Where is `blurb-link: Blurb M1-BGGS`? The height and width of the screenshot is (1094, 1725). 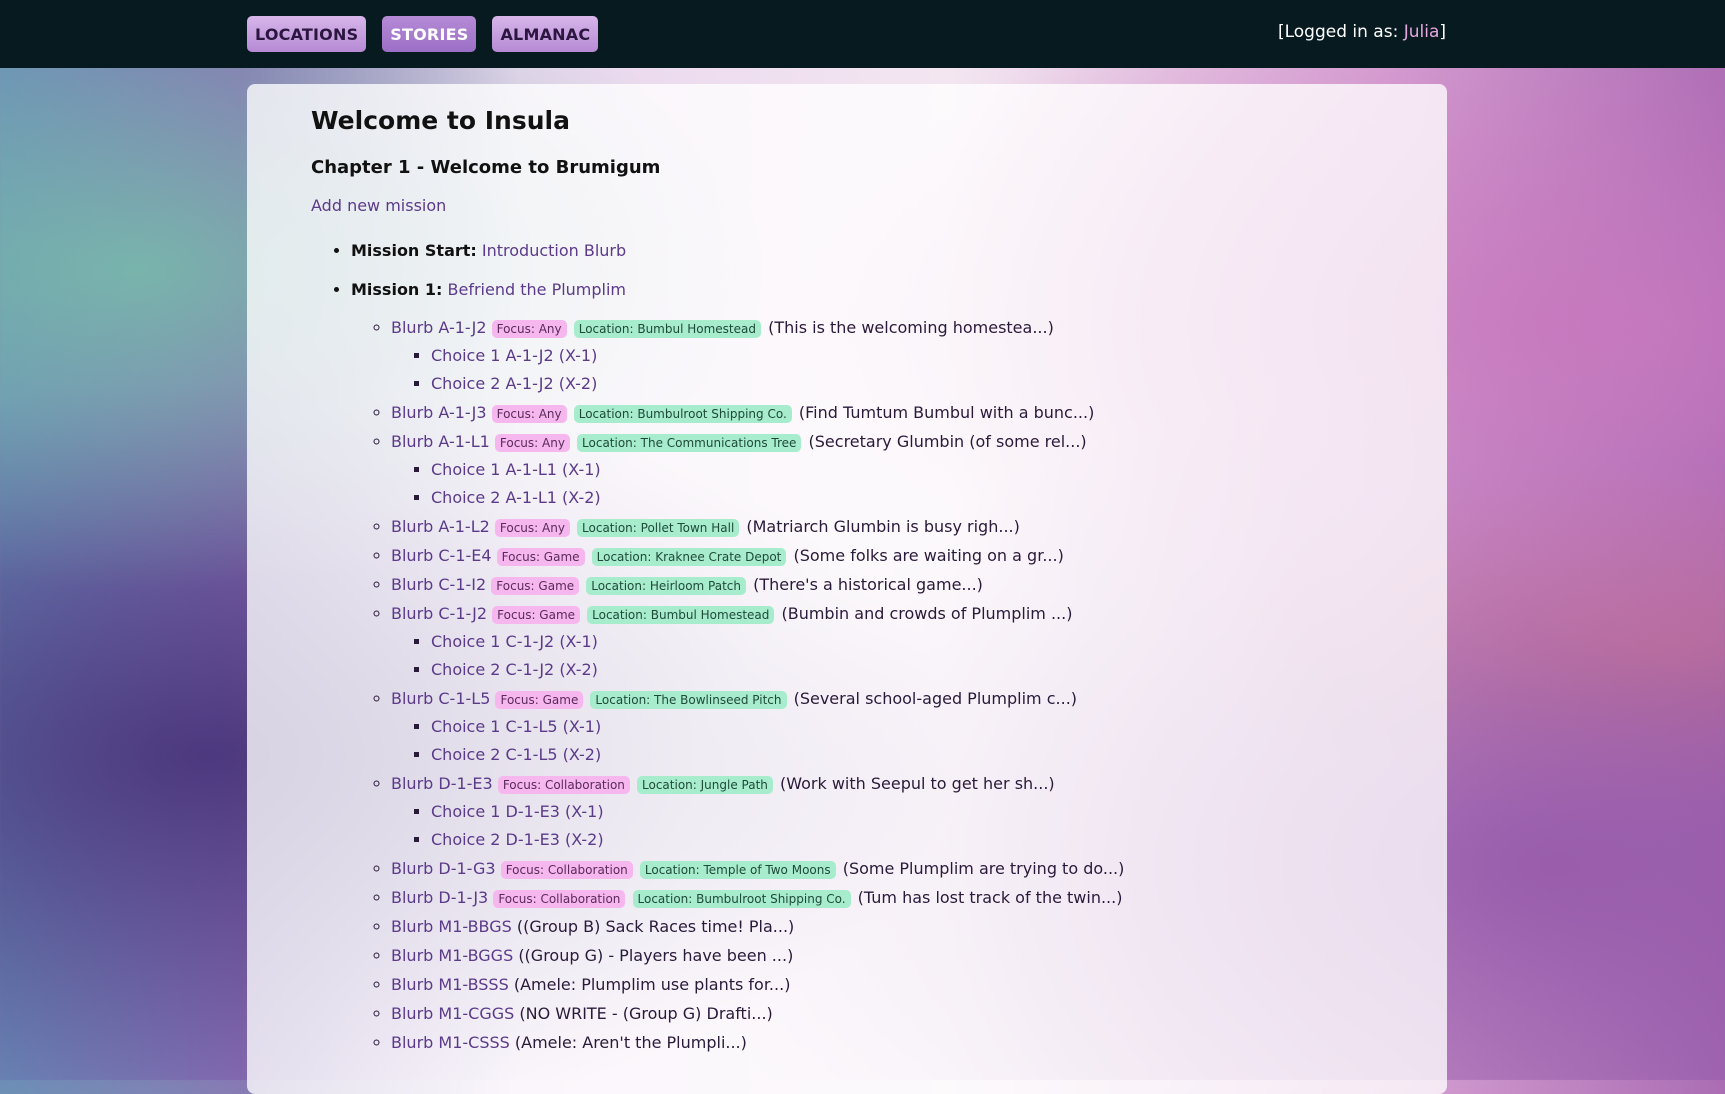 blurb-link: Blurb M1-BGGS is located at coordinates (452, 955).